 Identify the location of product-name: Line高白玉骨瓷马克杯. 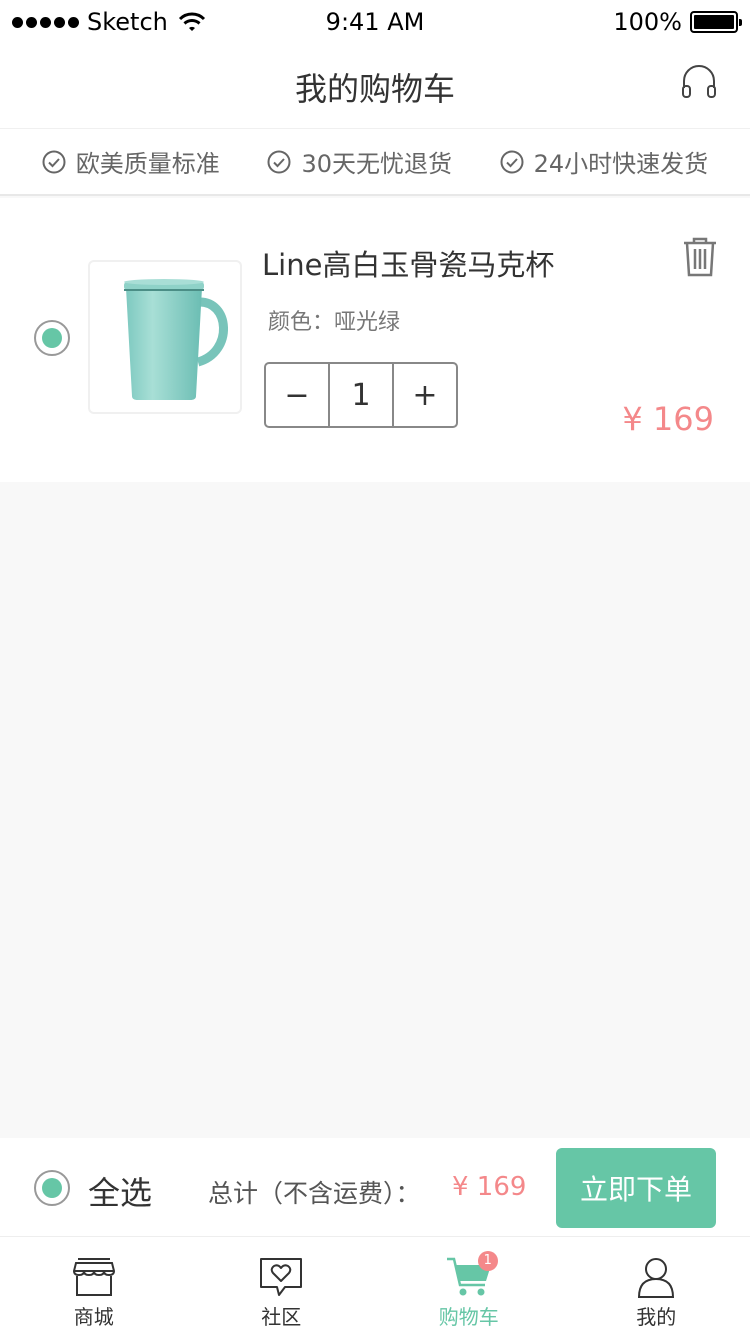
(408, 263).